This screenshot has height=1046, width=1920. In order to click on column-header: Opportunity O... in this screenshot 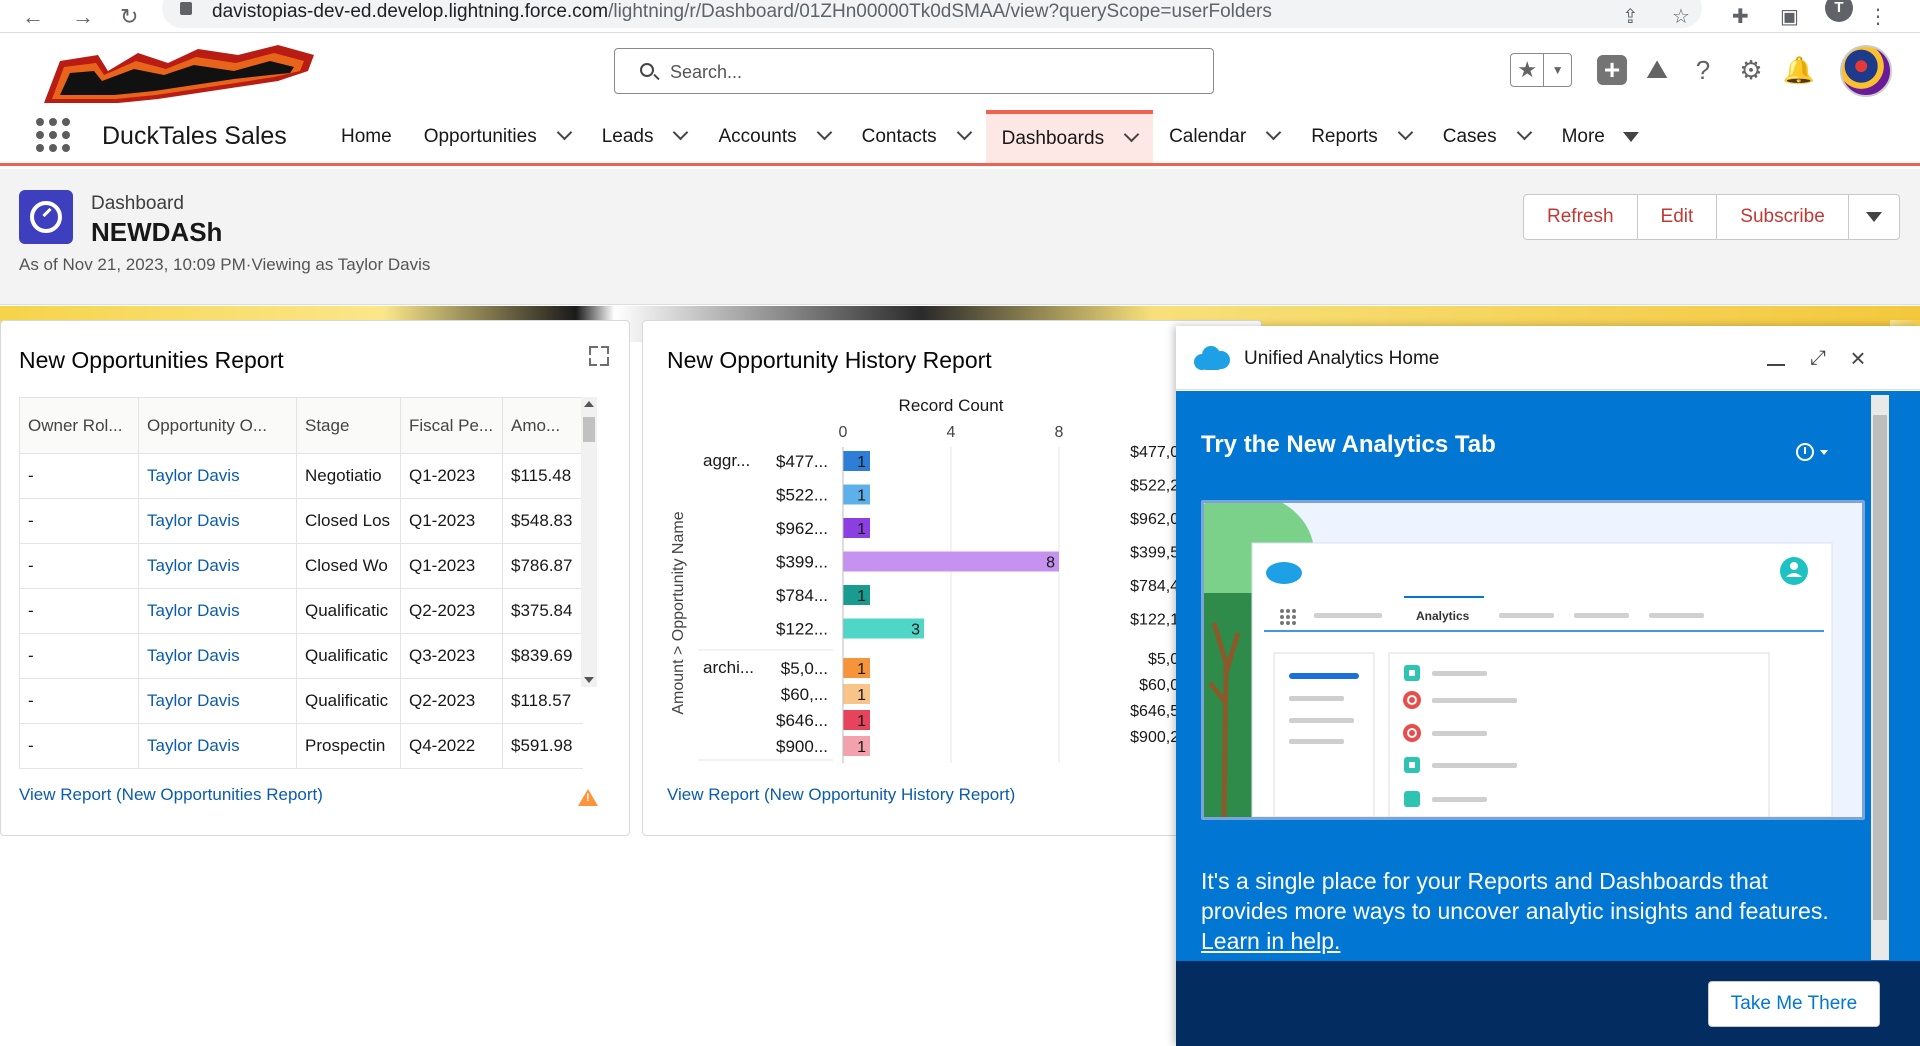, I will do `click(217, 425)`.